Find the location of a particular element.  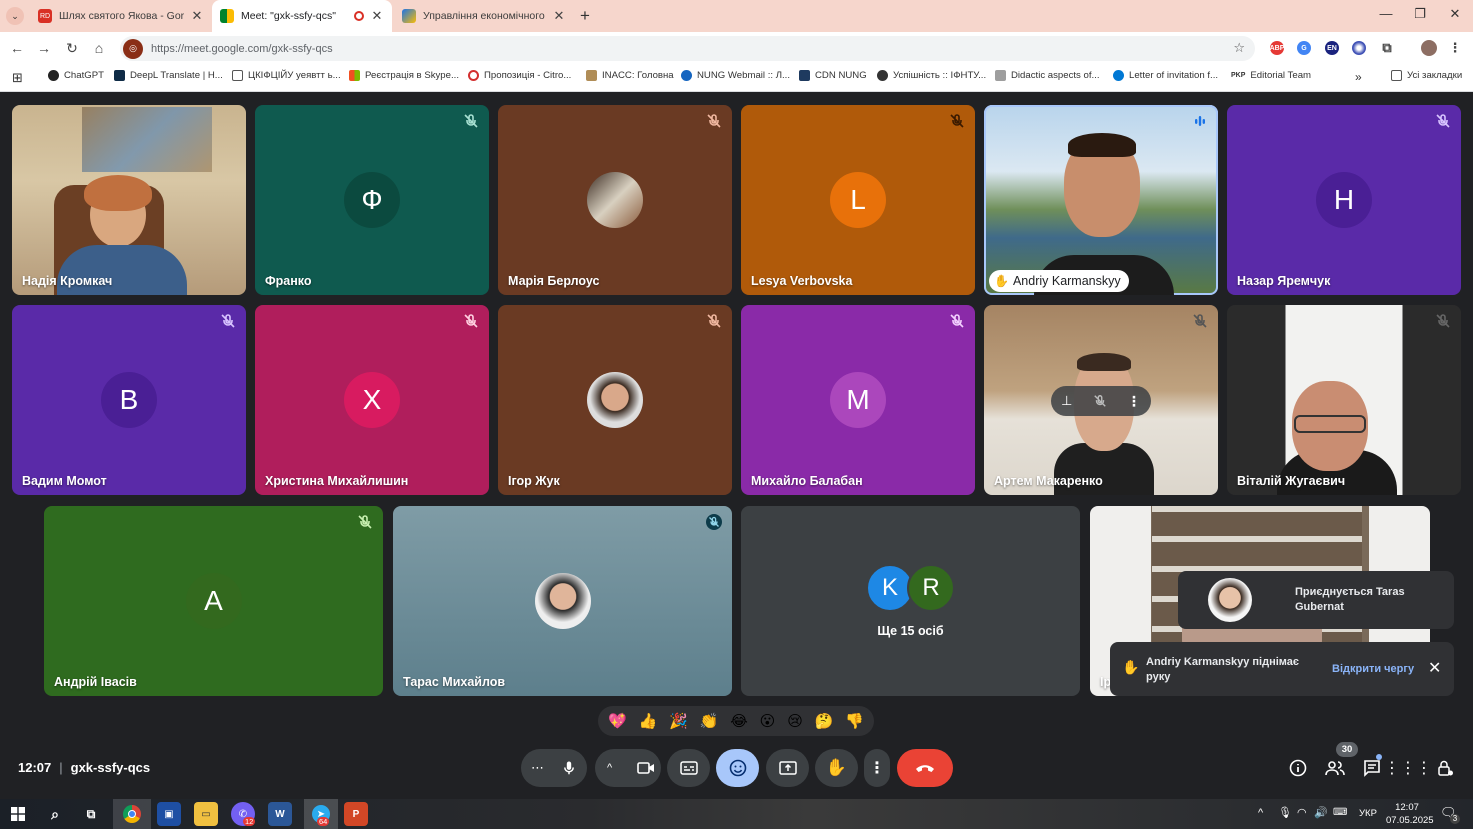

open-queue-link: Відкрити чергу is located at coordinates (1373, 669).